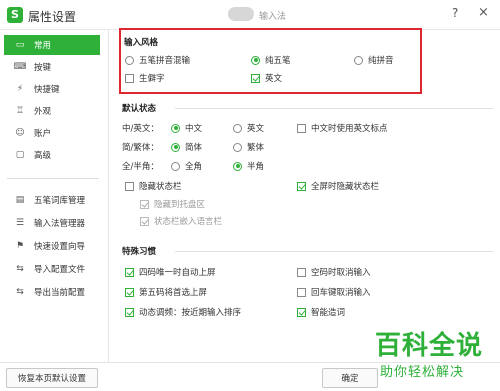  Describe the element at coordinates (381, 61) in the screenshot. I see `radio-label: 纯拼音` at that location.